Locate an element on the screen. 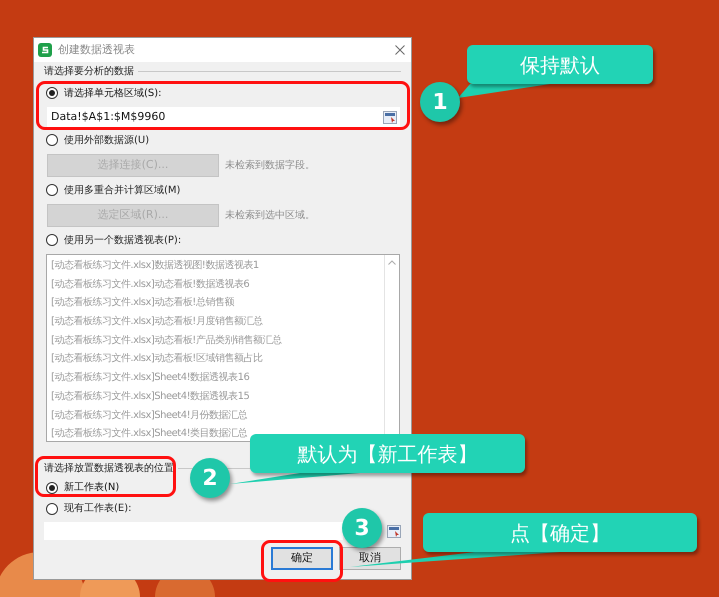  section-heading: 请选择放置数据透视表的位置 is located at coordinates (109, 469).